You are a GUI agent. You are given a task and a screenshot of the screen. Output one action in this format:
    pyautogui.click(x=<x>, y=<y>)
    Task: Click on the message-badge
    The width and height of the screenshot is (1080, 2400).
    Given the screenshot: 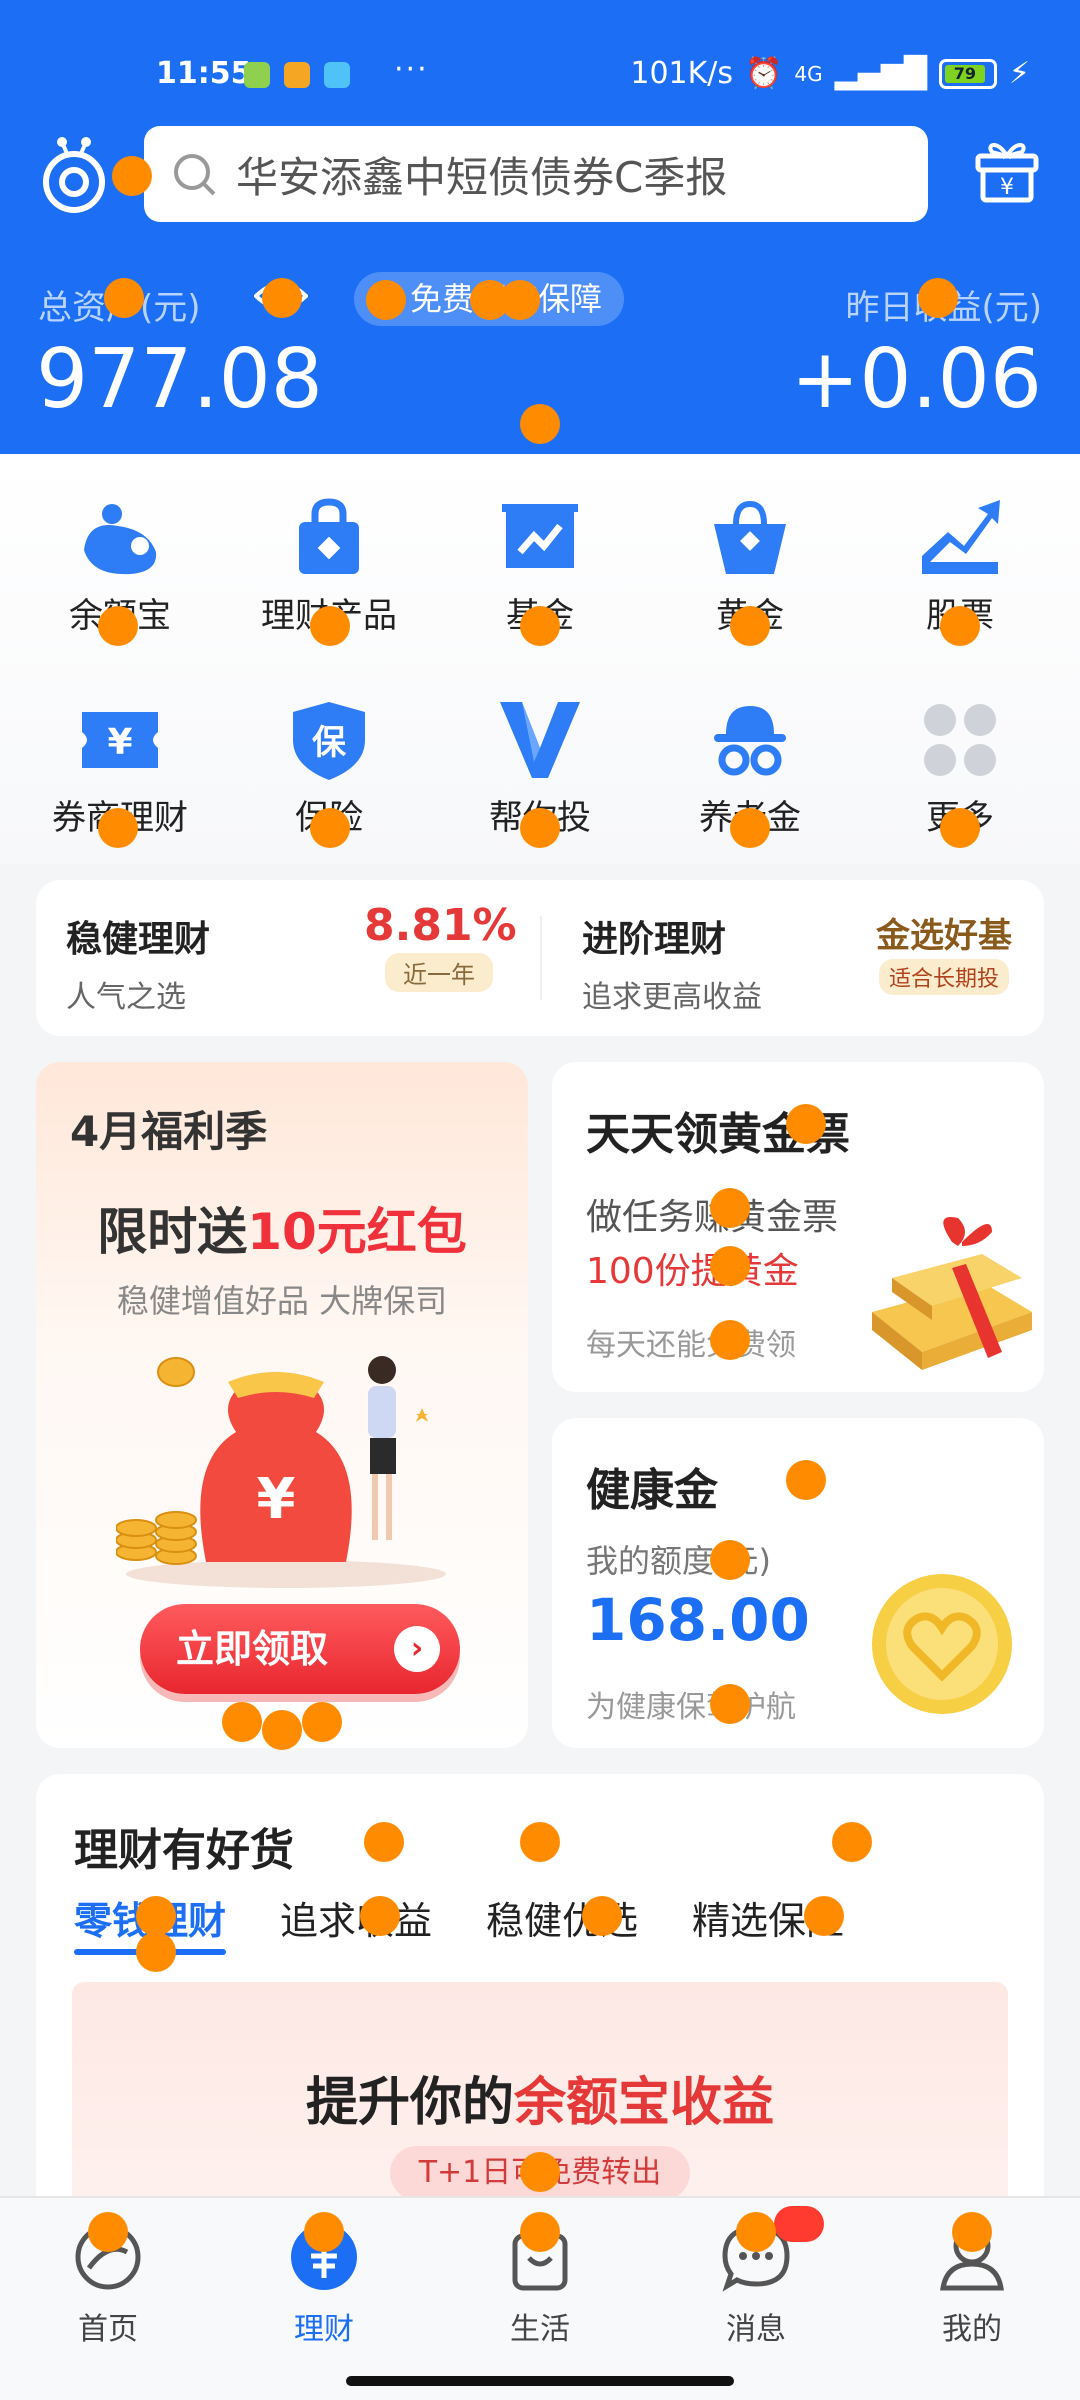 What is the action you would take?
    pyautogui.click(x=799, y=2224)
    